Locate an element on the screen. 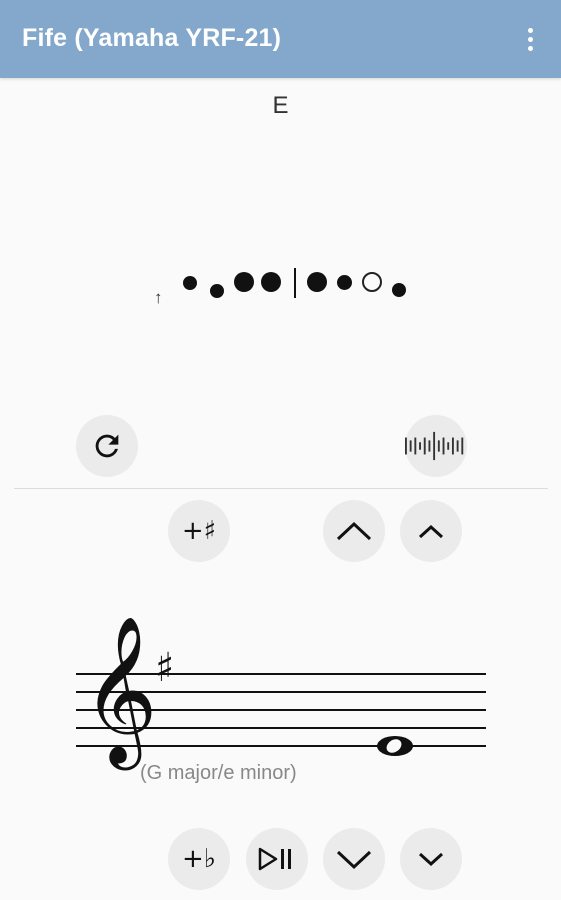 Image resolution: width=561 pixels, height=900 pixels. chevron-up-small-icon is located at coordinates (431, 531).